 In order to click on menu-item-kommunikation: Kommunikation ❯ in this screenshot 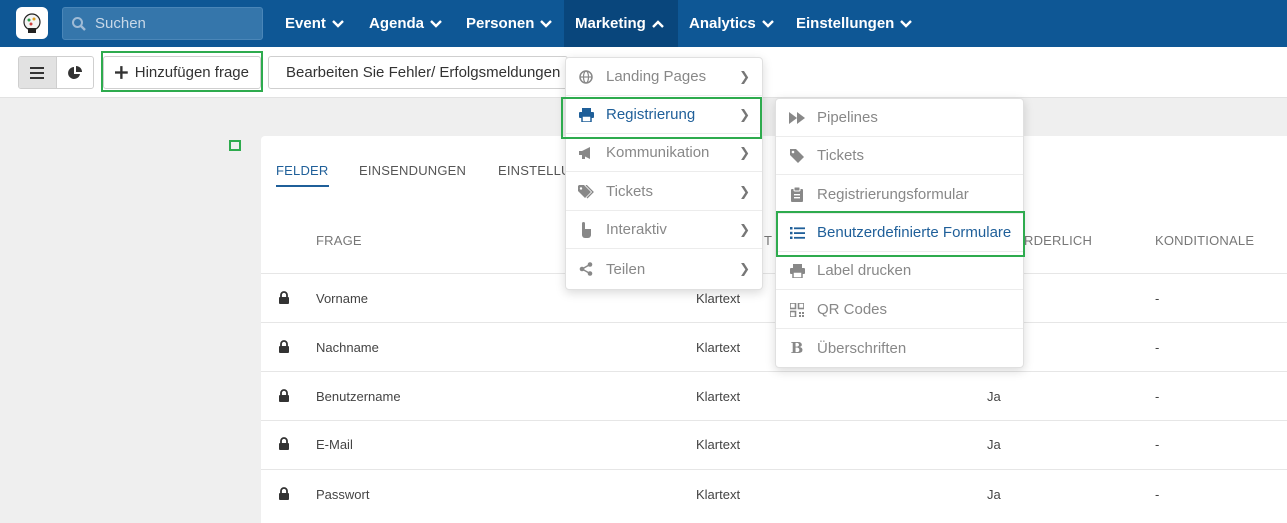, I will do `click(664, 153)`.